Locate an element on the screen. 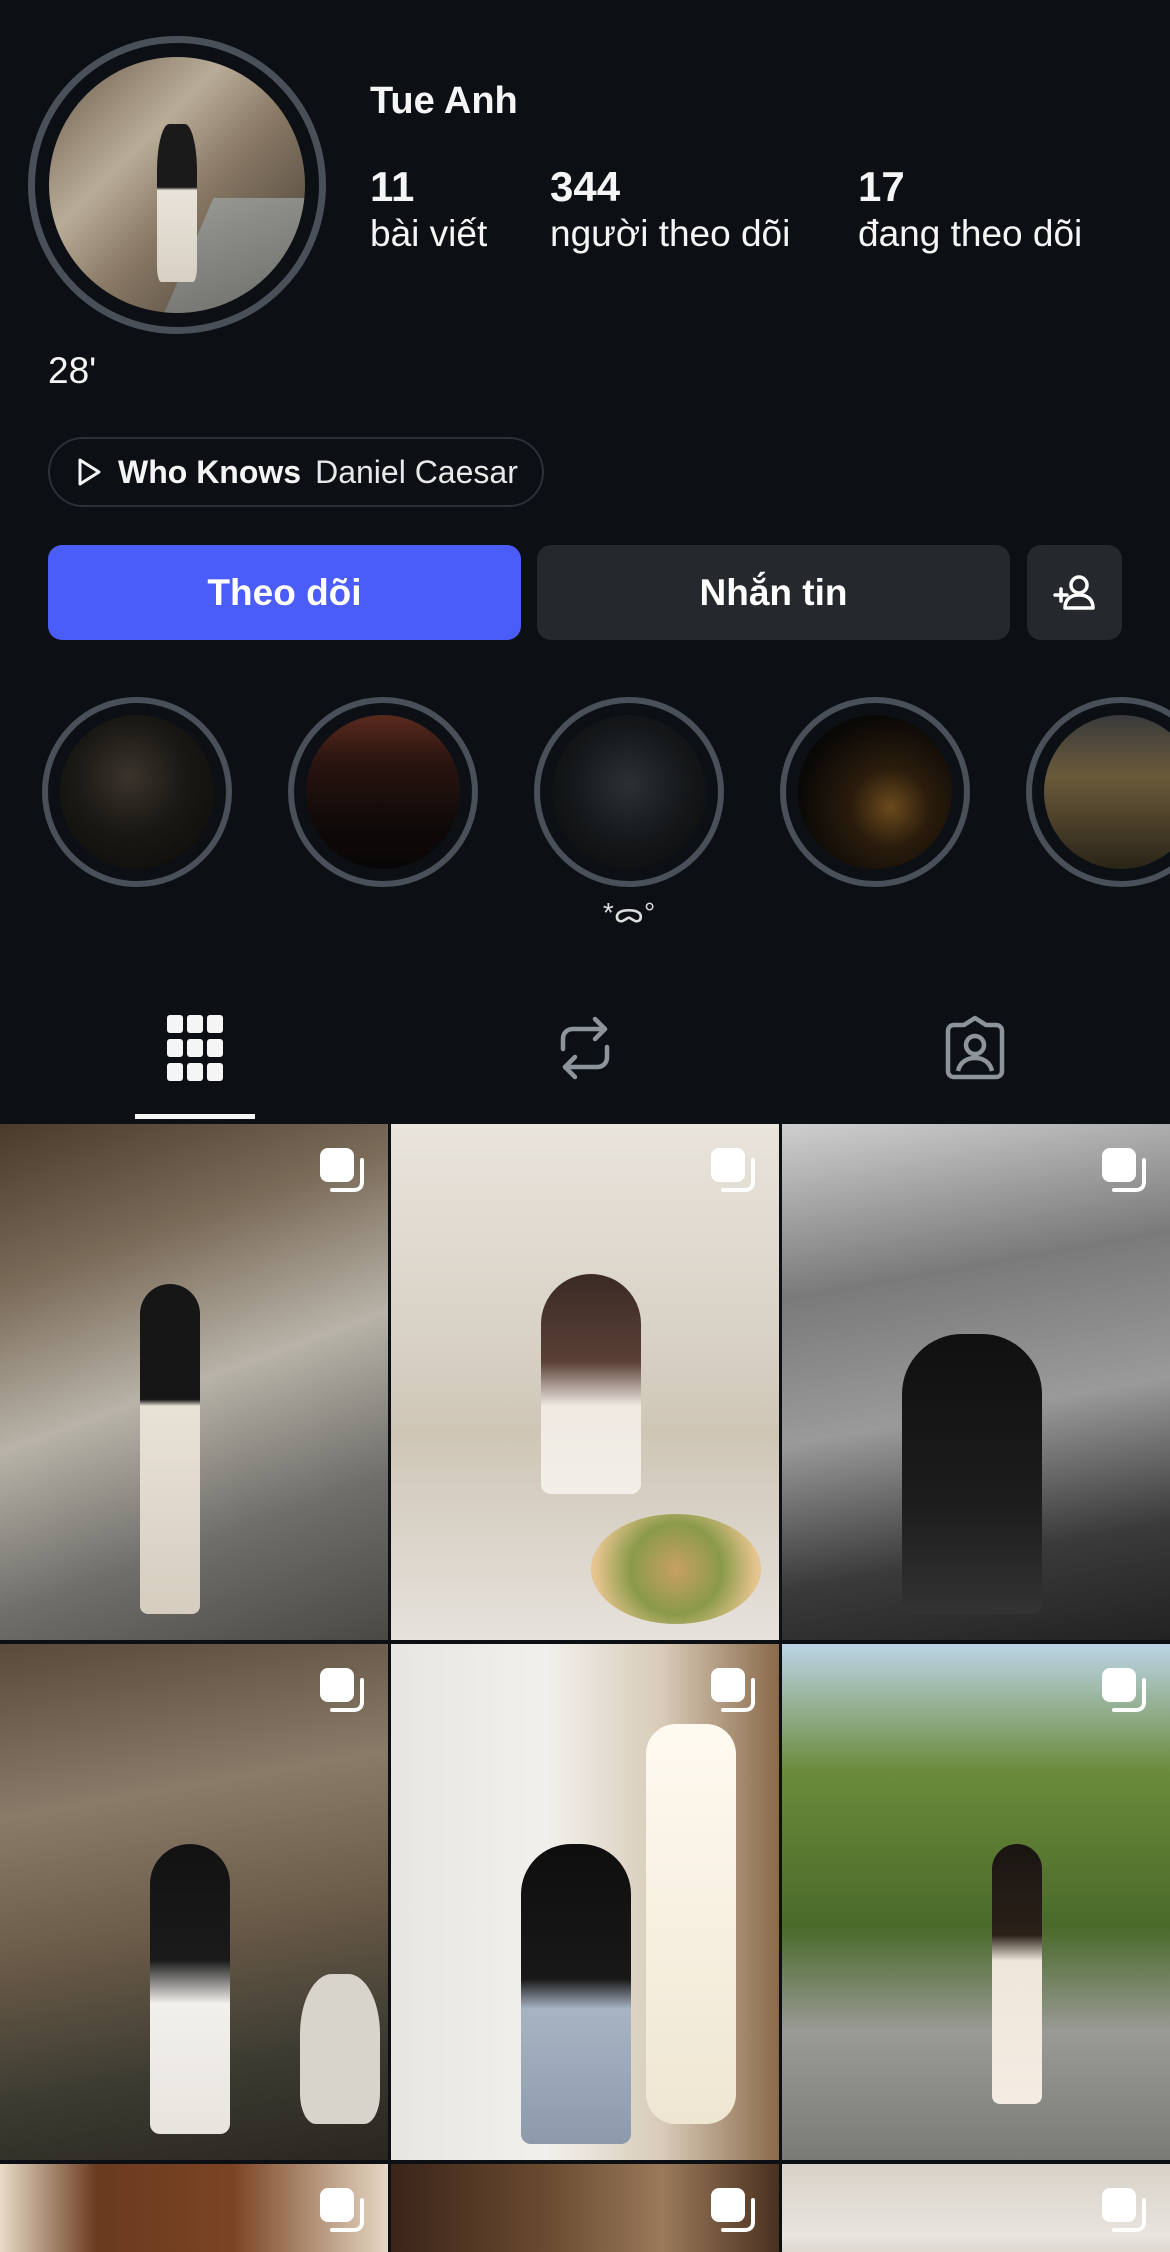  avatar-photo is located at coordinates (177, 185).